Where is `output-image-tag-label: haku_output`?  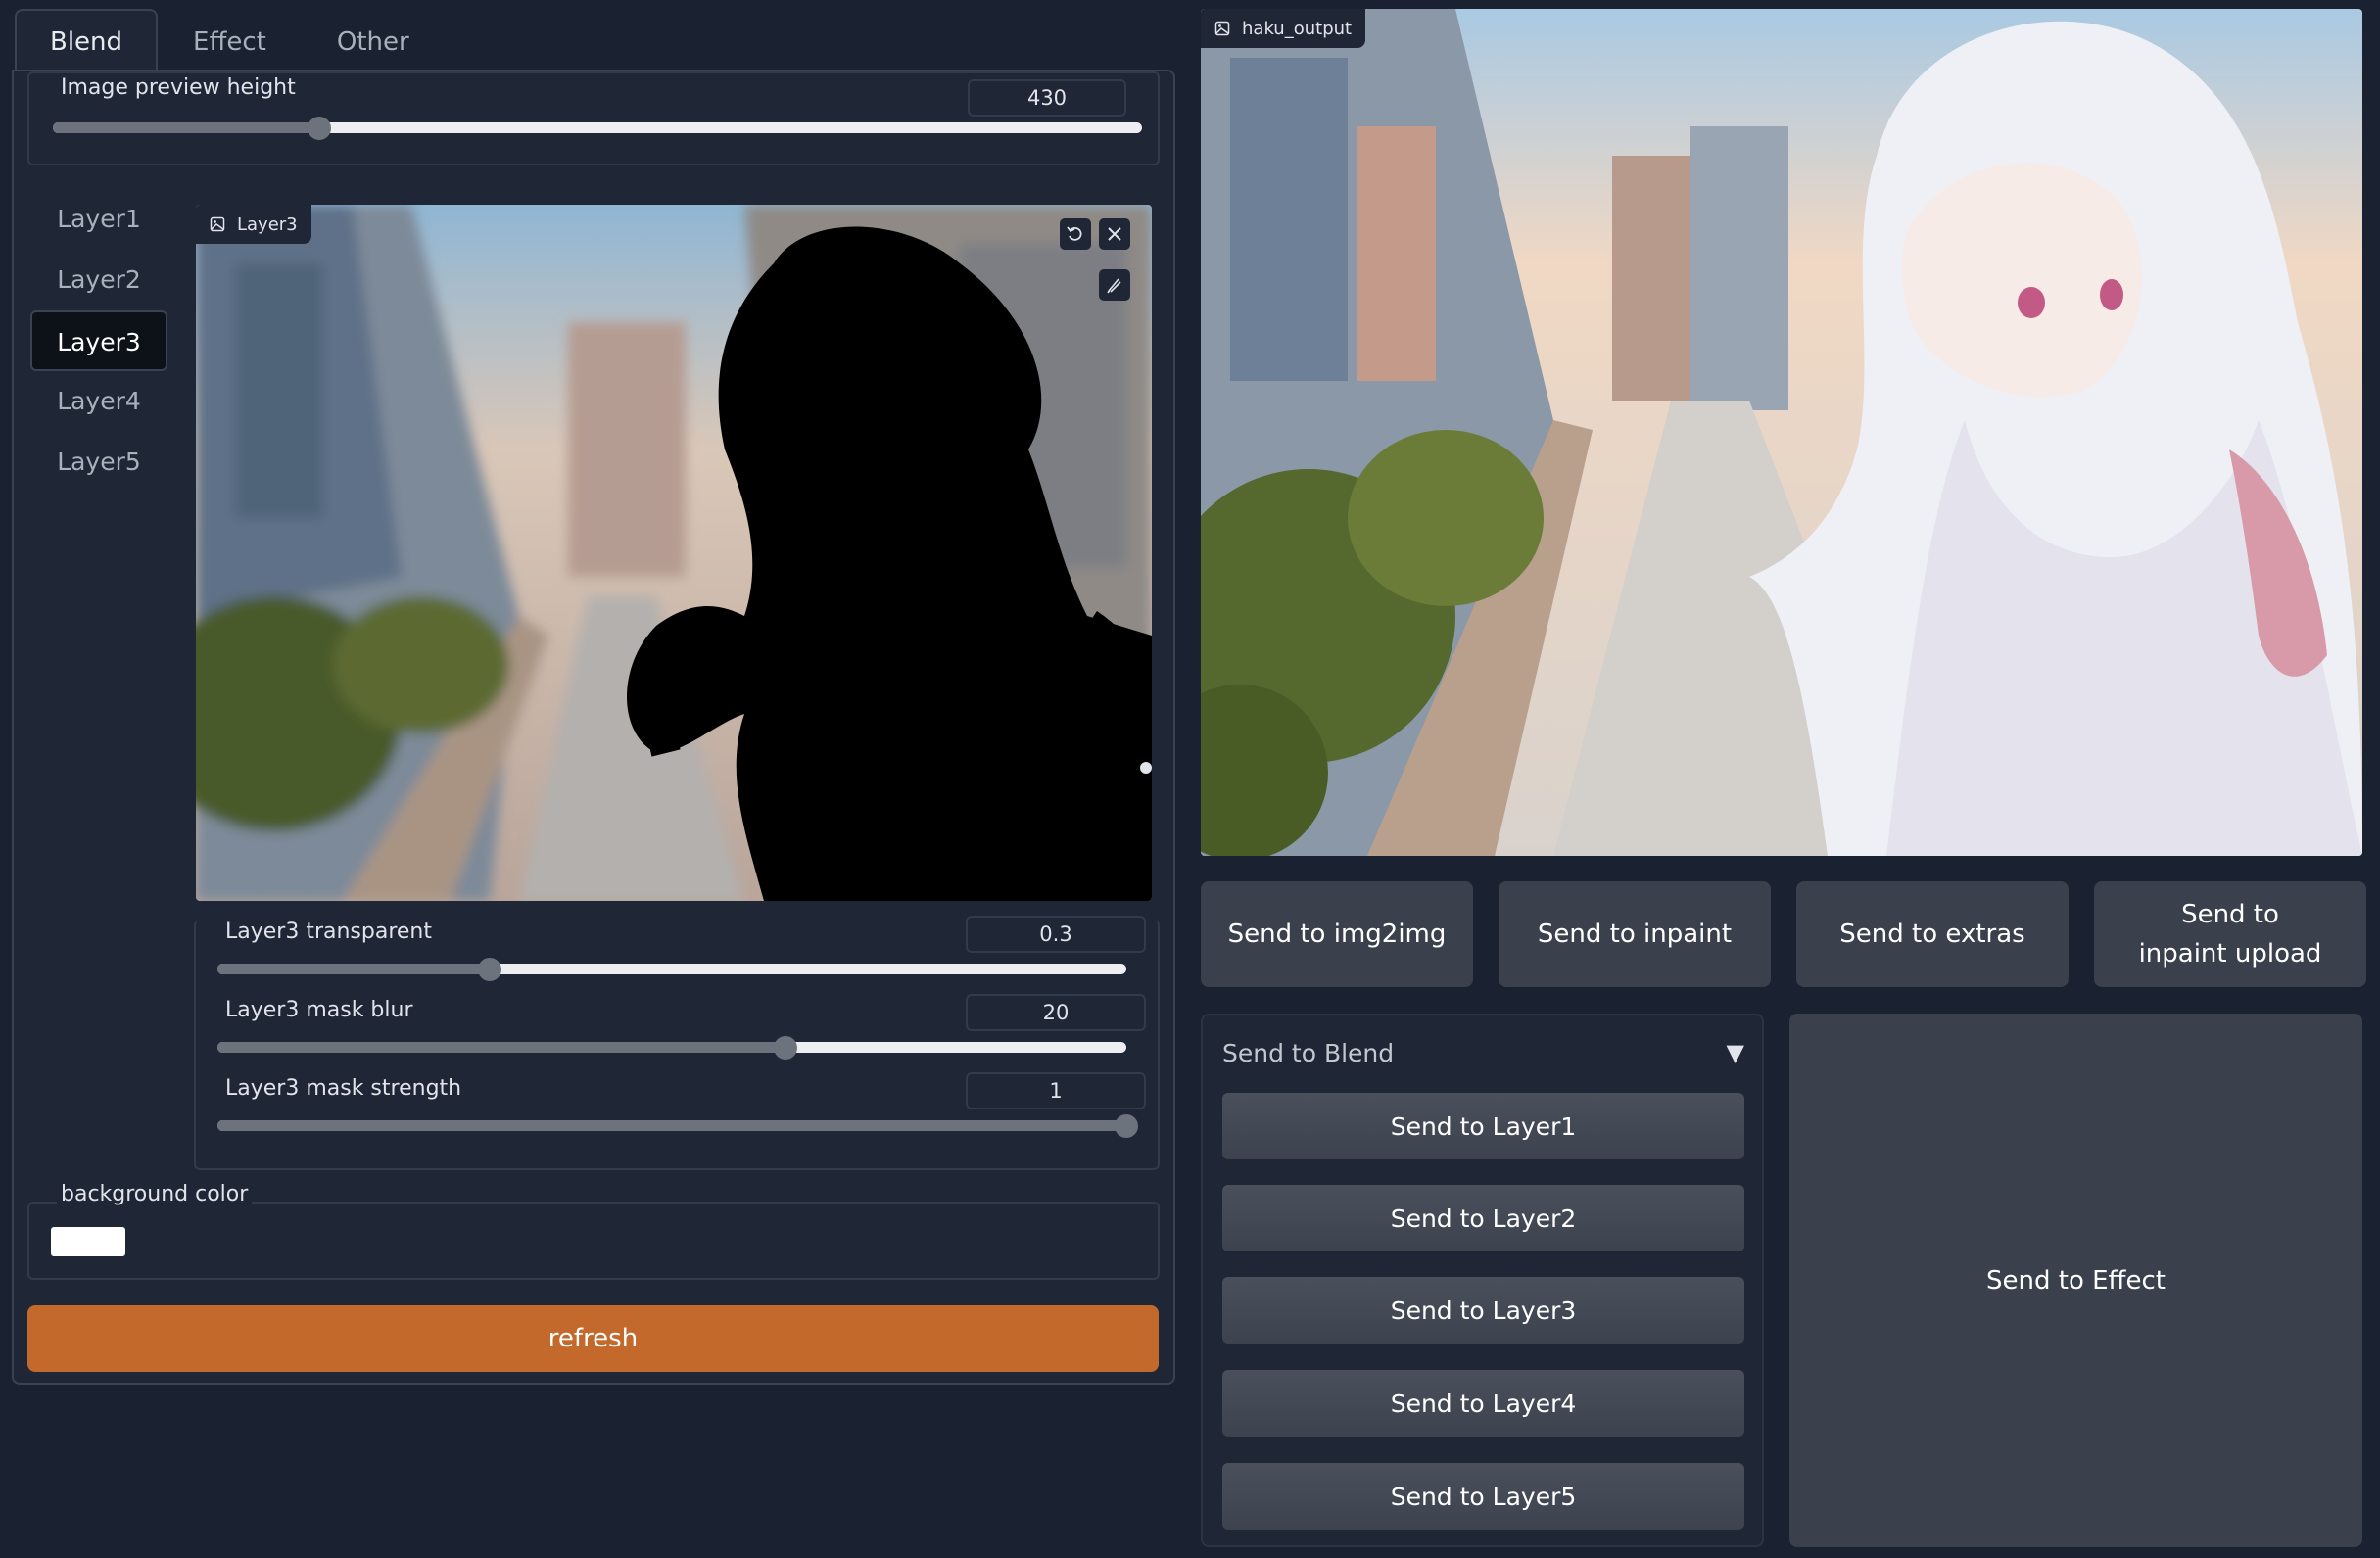 output-image-tag-label: haku_output is located at coordinates (1297, 28).